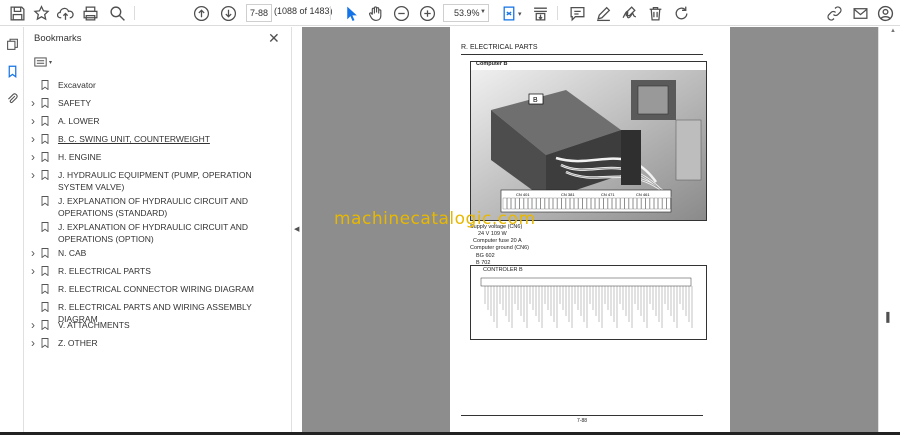  Describe the element at coordinates (150, 157) in the screenshot. I see `bookmark-item: › H. ENGINE` at that location.